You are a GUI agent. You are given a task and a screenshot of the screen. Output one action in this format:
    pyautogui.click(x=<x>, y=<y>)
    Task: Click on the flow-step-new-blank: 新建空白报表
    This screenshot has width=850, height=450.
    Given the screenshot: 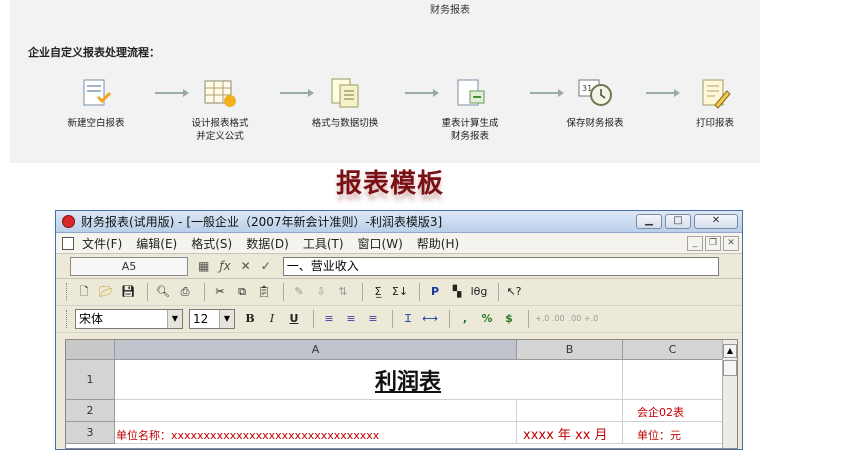 What is the action you would take?
    pyautogui.click(x=96, y=103)
    